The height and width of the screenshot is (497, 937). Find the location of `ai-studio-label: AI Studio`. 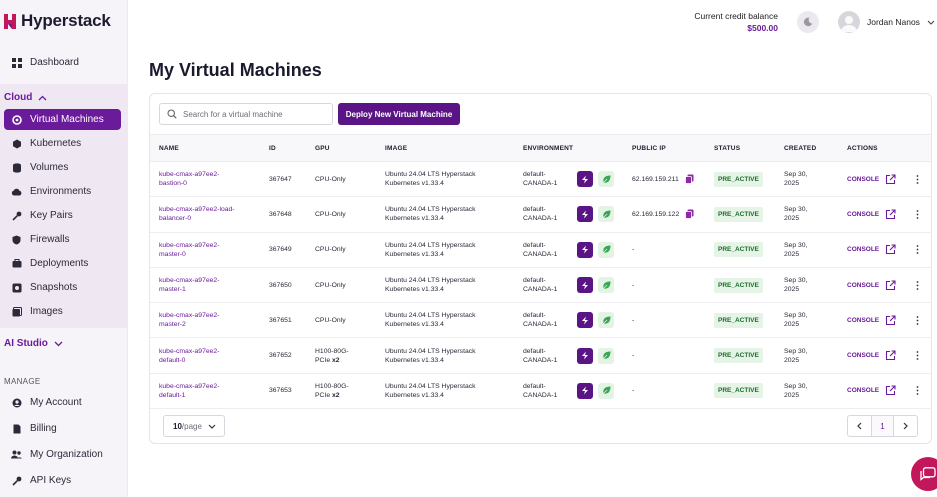

ai-studio-label: AI Studio is located at coordinates (26, 343).